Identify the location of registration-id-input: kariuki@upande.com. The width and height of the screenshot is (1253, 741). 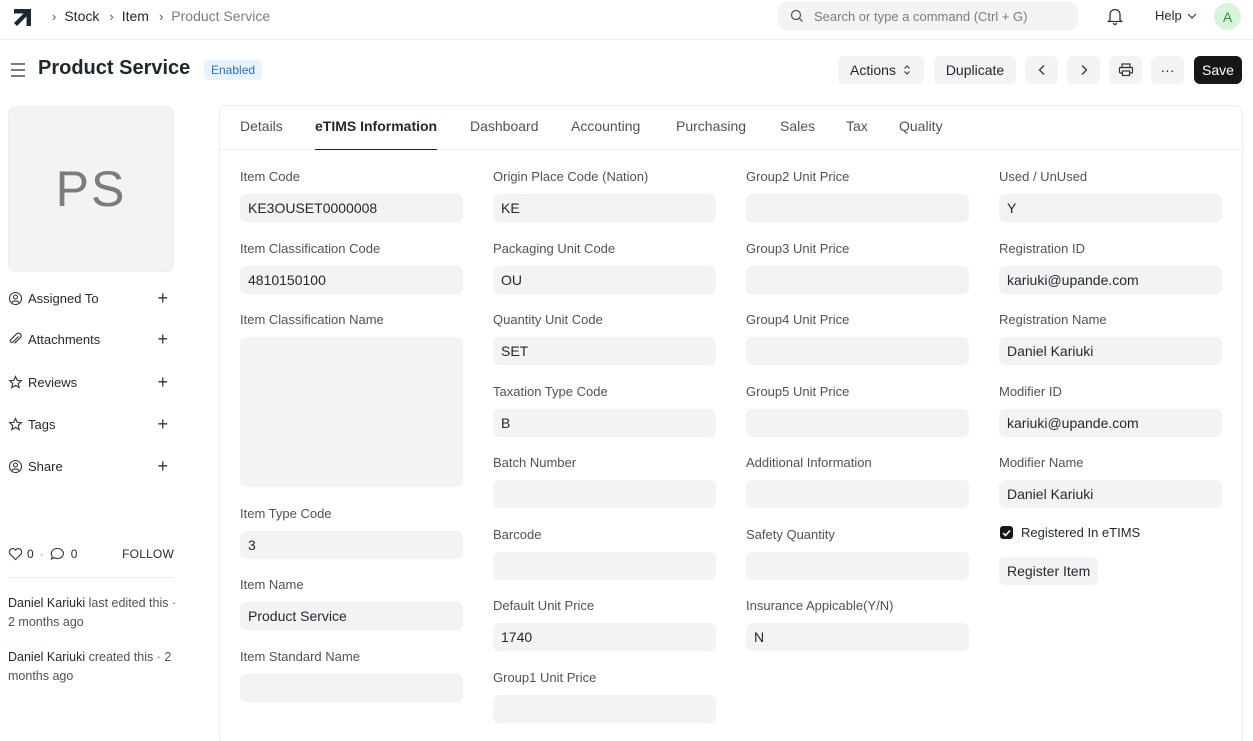
(1110, 280).